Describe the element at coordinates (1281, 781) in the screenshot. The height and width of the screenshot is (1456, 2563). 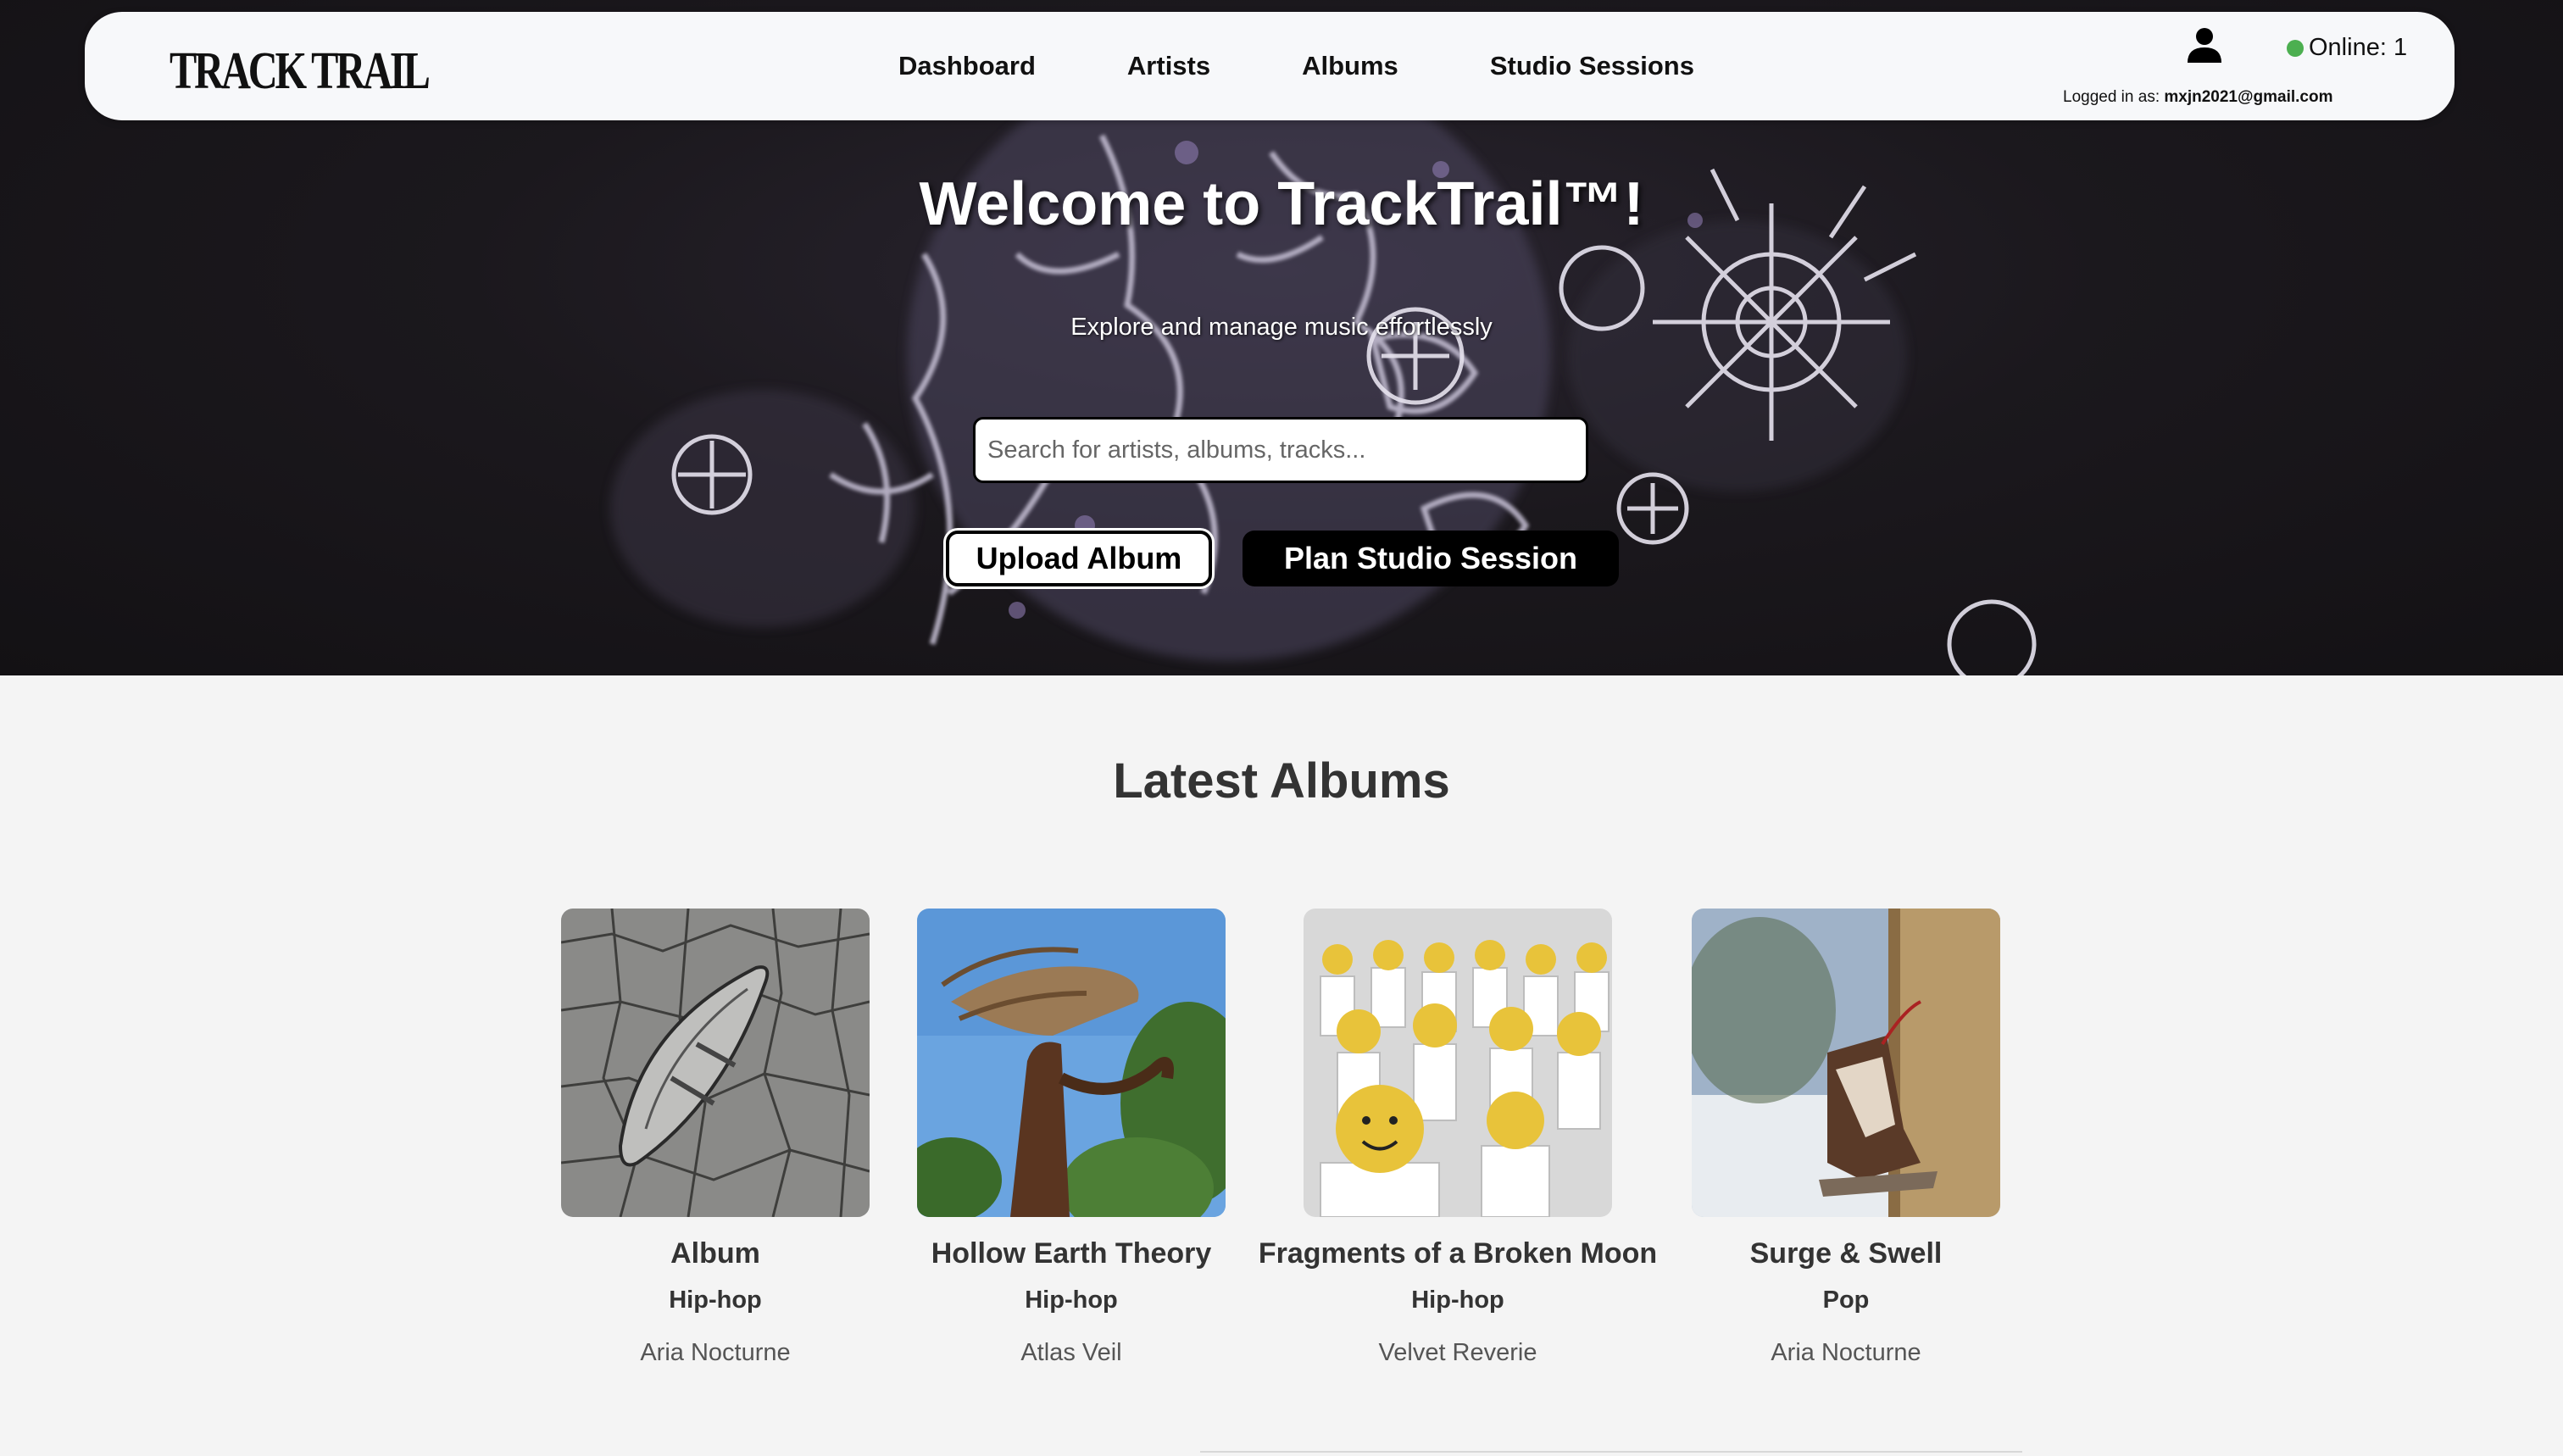
I see `latest-albums-heading: Latest Albums` at that location.